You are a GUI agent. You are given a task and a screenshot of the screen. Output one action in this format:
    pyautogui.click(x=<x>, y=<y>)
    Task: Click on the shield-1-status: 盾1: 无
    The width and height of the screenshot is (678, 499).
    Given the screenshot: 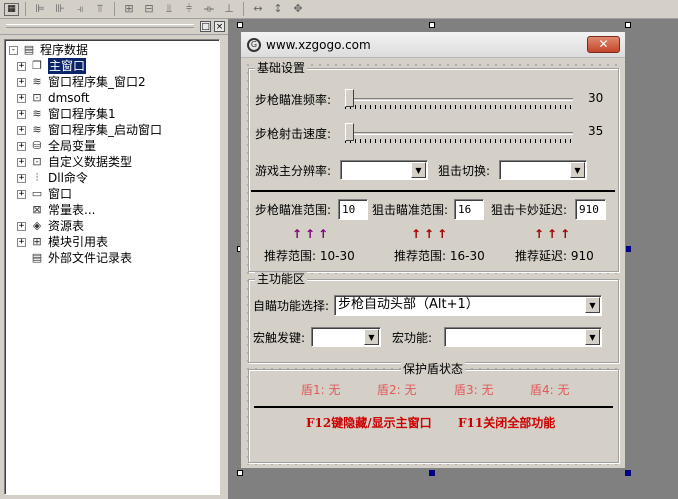 What is the action you would take?
    pyautogui.click(x=321, y=390)
    